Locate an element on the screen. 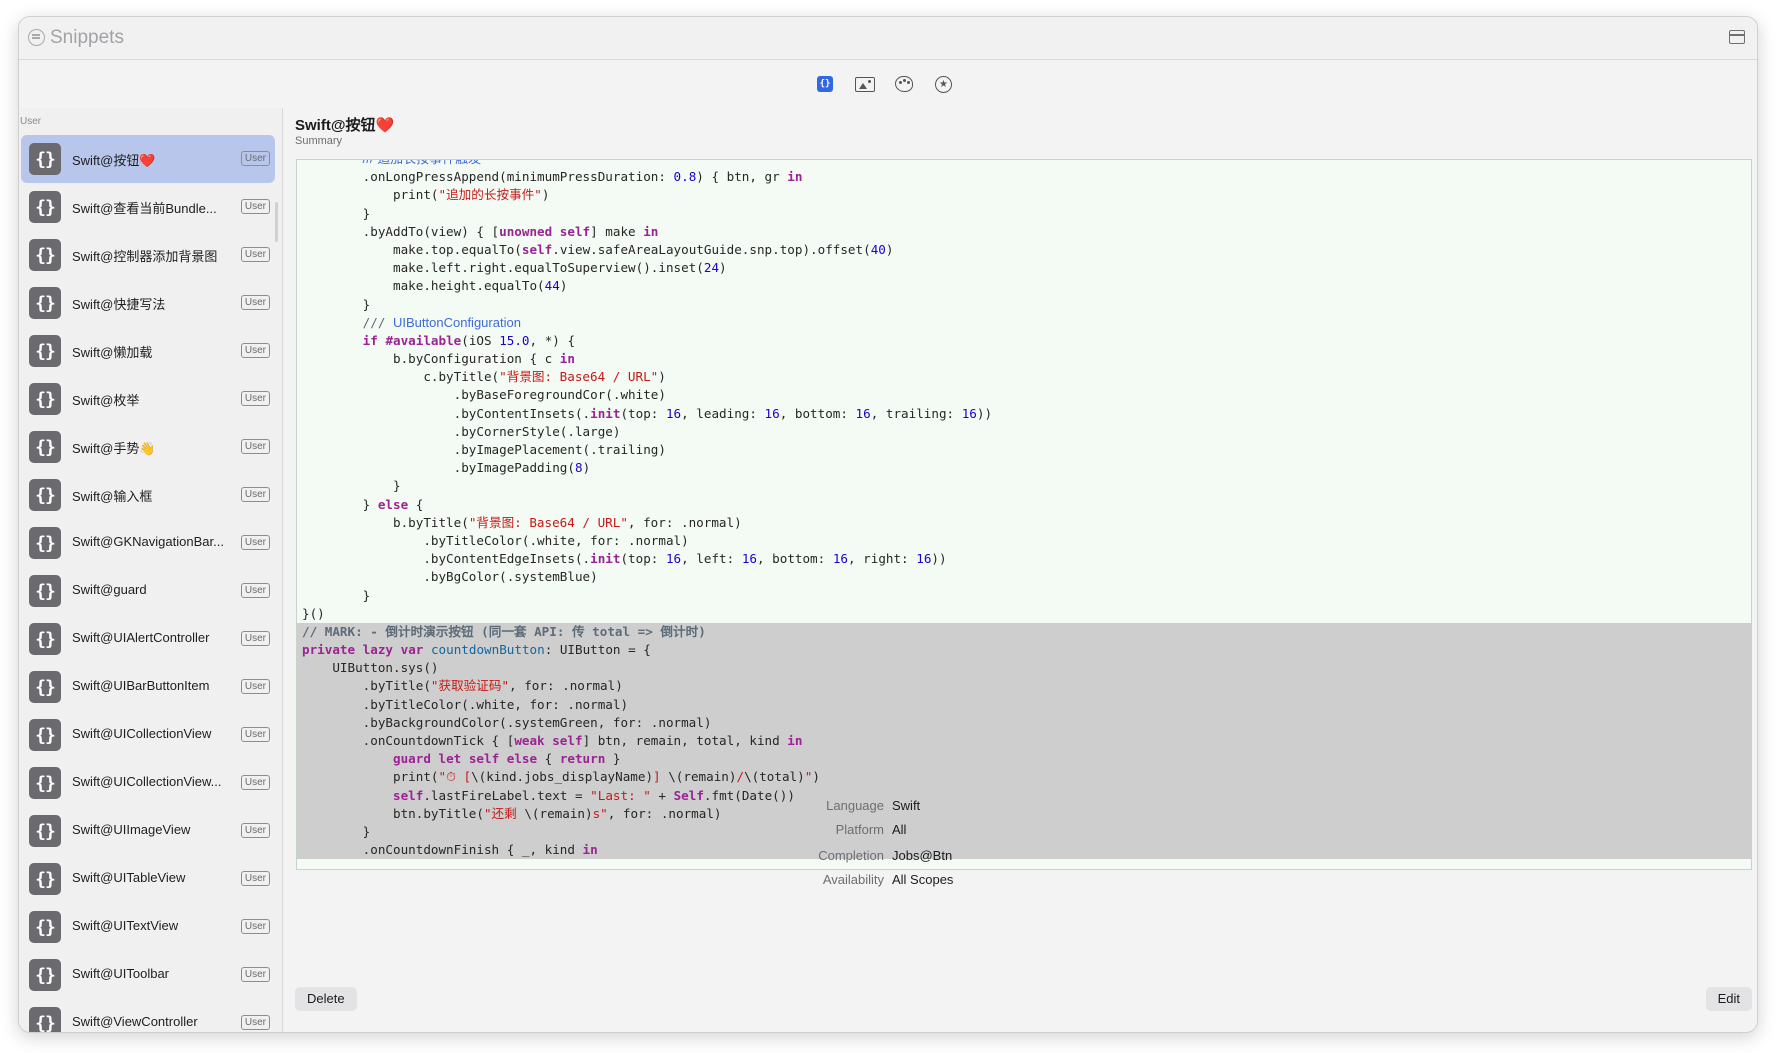  snippet-list-item: {} Swift@手势👋 User is located at coordinates (148, 447).